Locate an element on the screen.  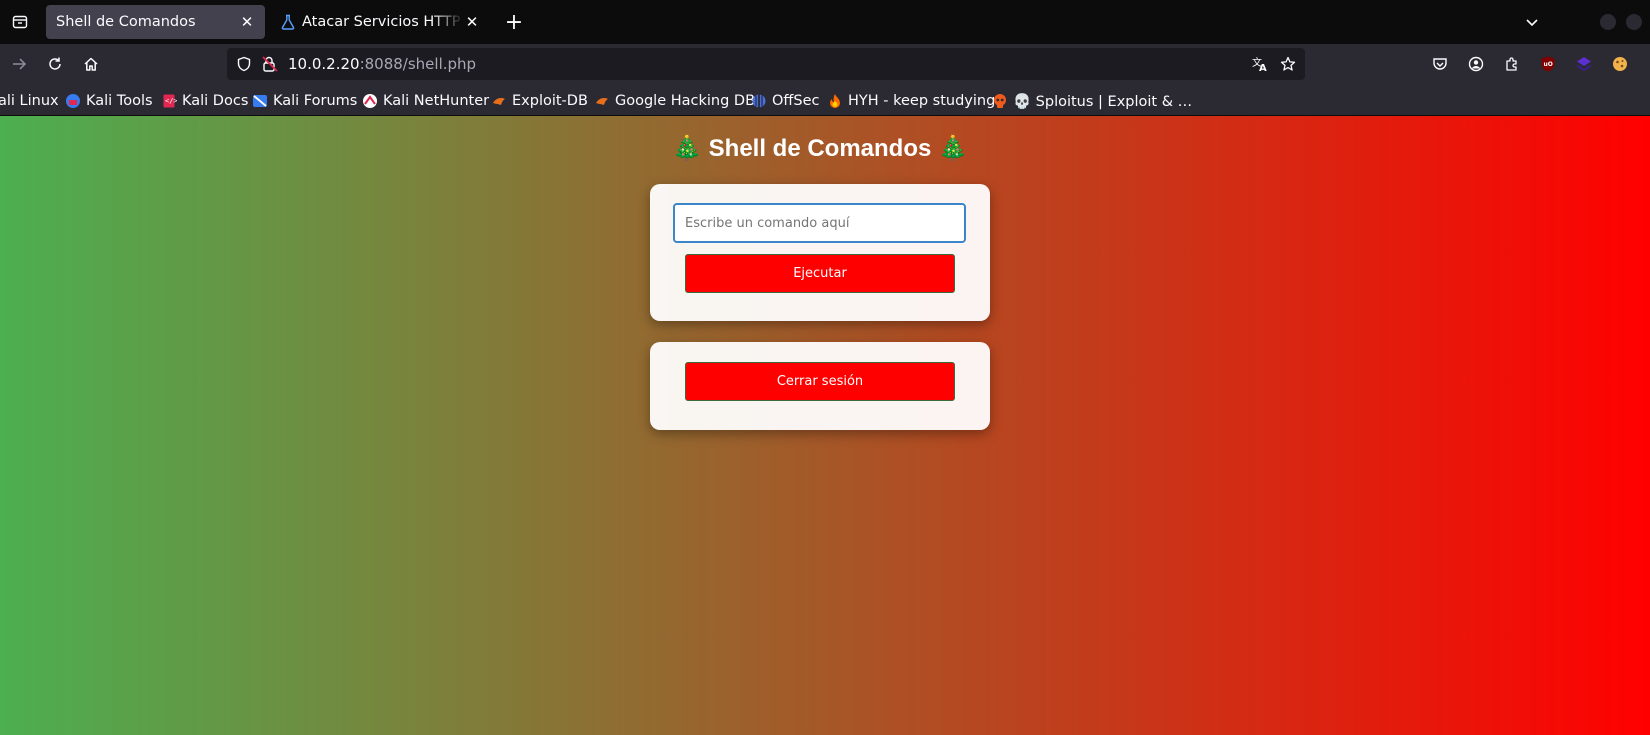
bookmark-label: OffSec is located at coordinates (796, 101).